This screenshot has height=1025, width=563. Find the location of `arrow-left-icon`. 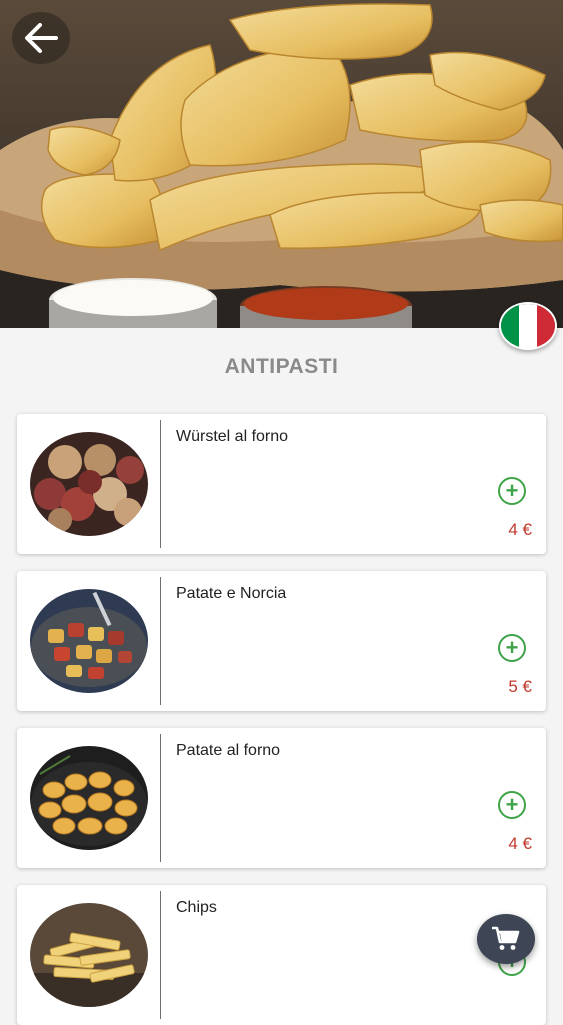

arrow-left-icon is located at coordinates (41, 38).